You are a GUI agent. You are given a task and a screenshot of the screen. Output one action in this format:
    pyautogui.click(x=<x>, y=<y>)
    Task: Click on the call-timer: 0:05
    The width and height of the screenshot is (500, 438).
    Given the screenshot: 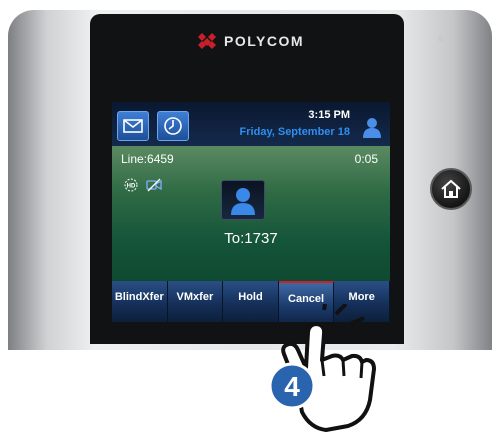 What is the action you would take?
    pyautogui.click(x=366, y=159)
    